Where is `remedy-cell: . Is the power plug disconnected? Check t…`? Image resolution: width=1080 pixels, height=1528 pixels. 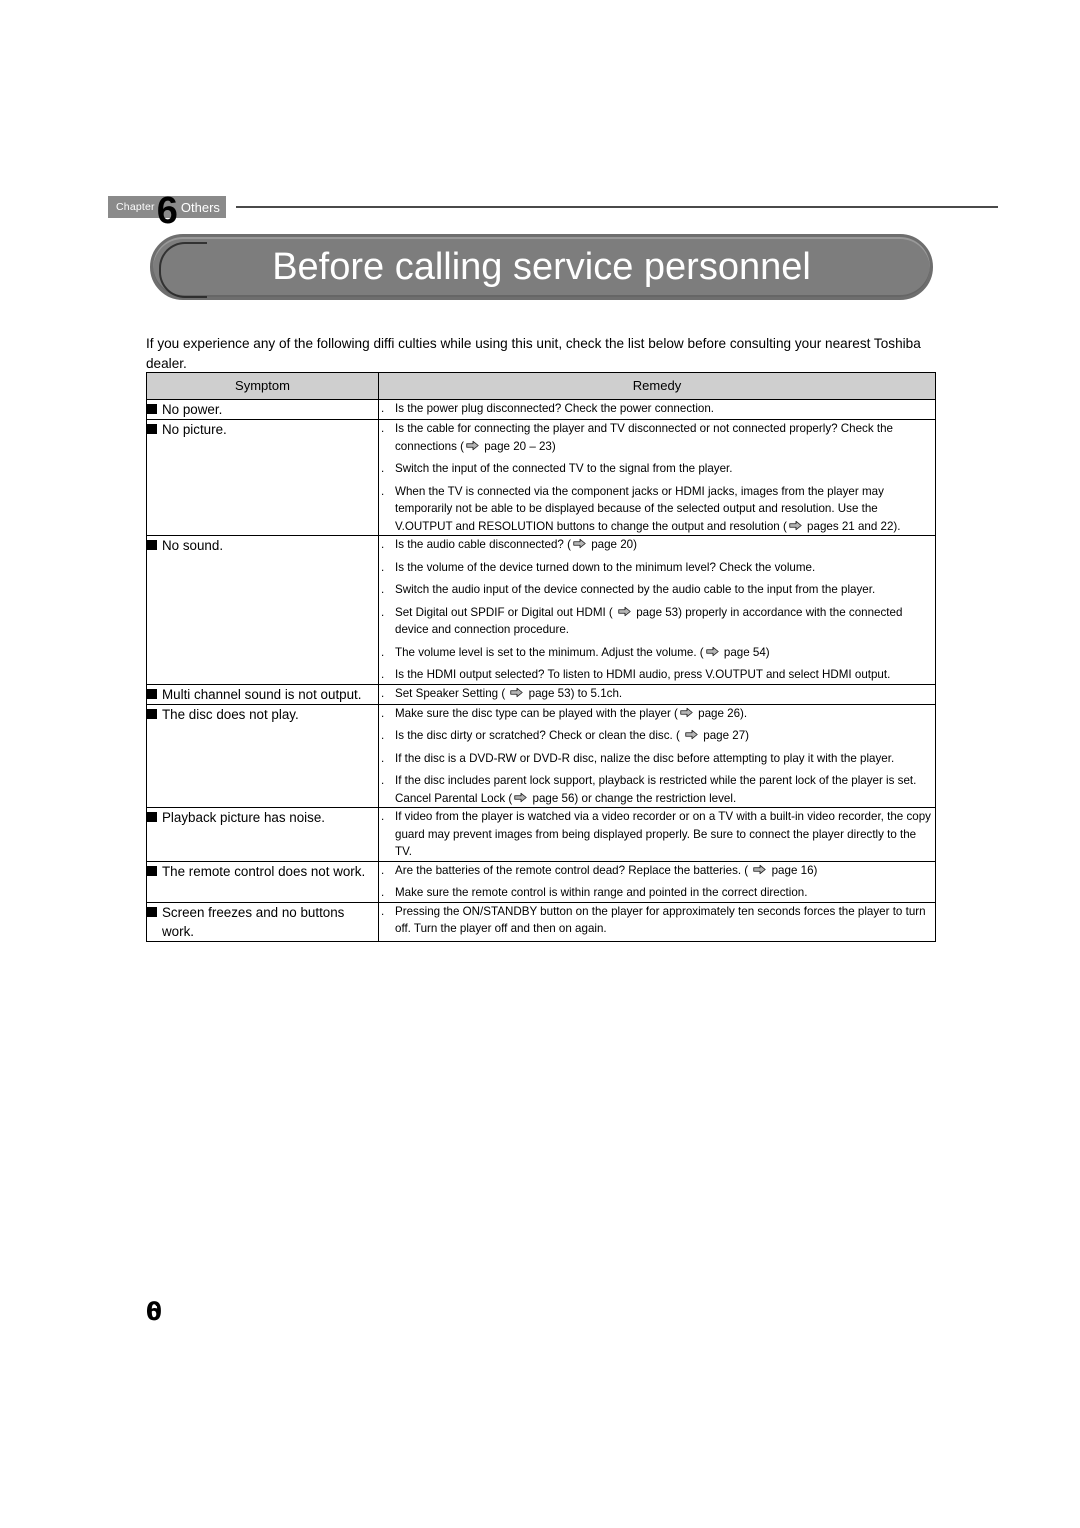 remedy-cell: . Is the power plug disconnected? Check t… is located at coordinates (657, 409).